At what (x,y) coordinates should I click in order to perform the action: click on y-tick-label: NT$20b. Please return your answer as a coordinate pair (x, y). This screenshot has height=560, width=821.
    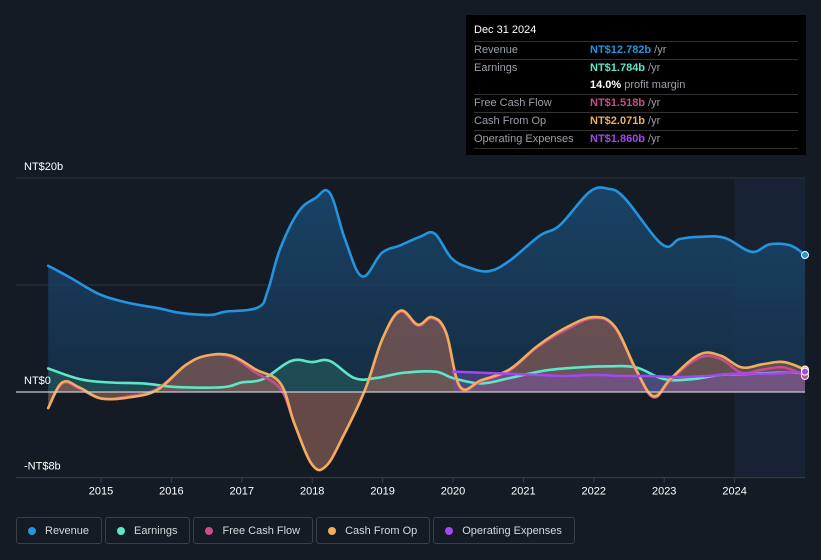
    Looking at the image, I should click on (43, 167).